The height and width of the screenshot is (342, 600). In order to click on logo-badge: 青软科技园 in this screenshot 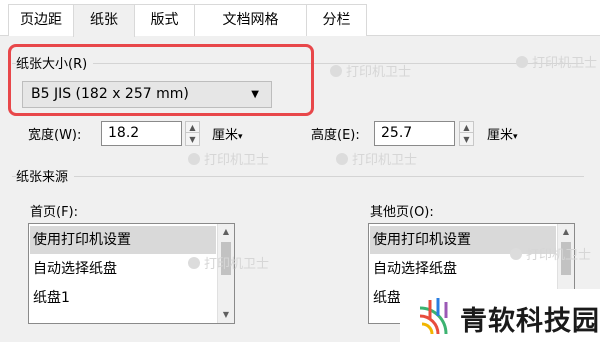, I will do `click(500, 315)`.